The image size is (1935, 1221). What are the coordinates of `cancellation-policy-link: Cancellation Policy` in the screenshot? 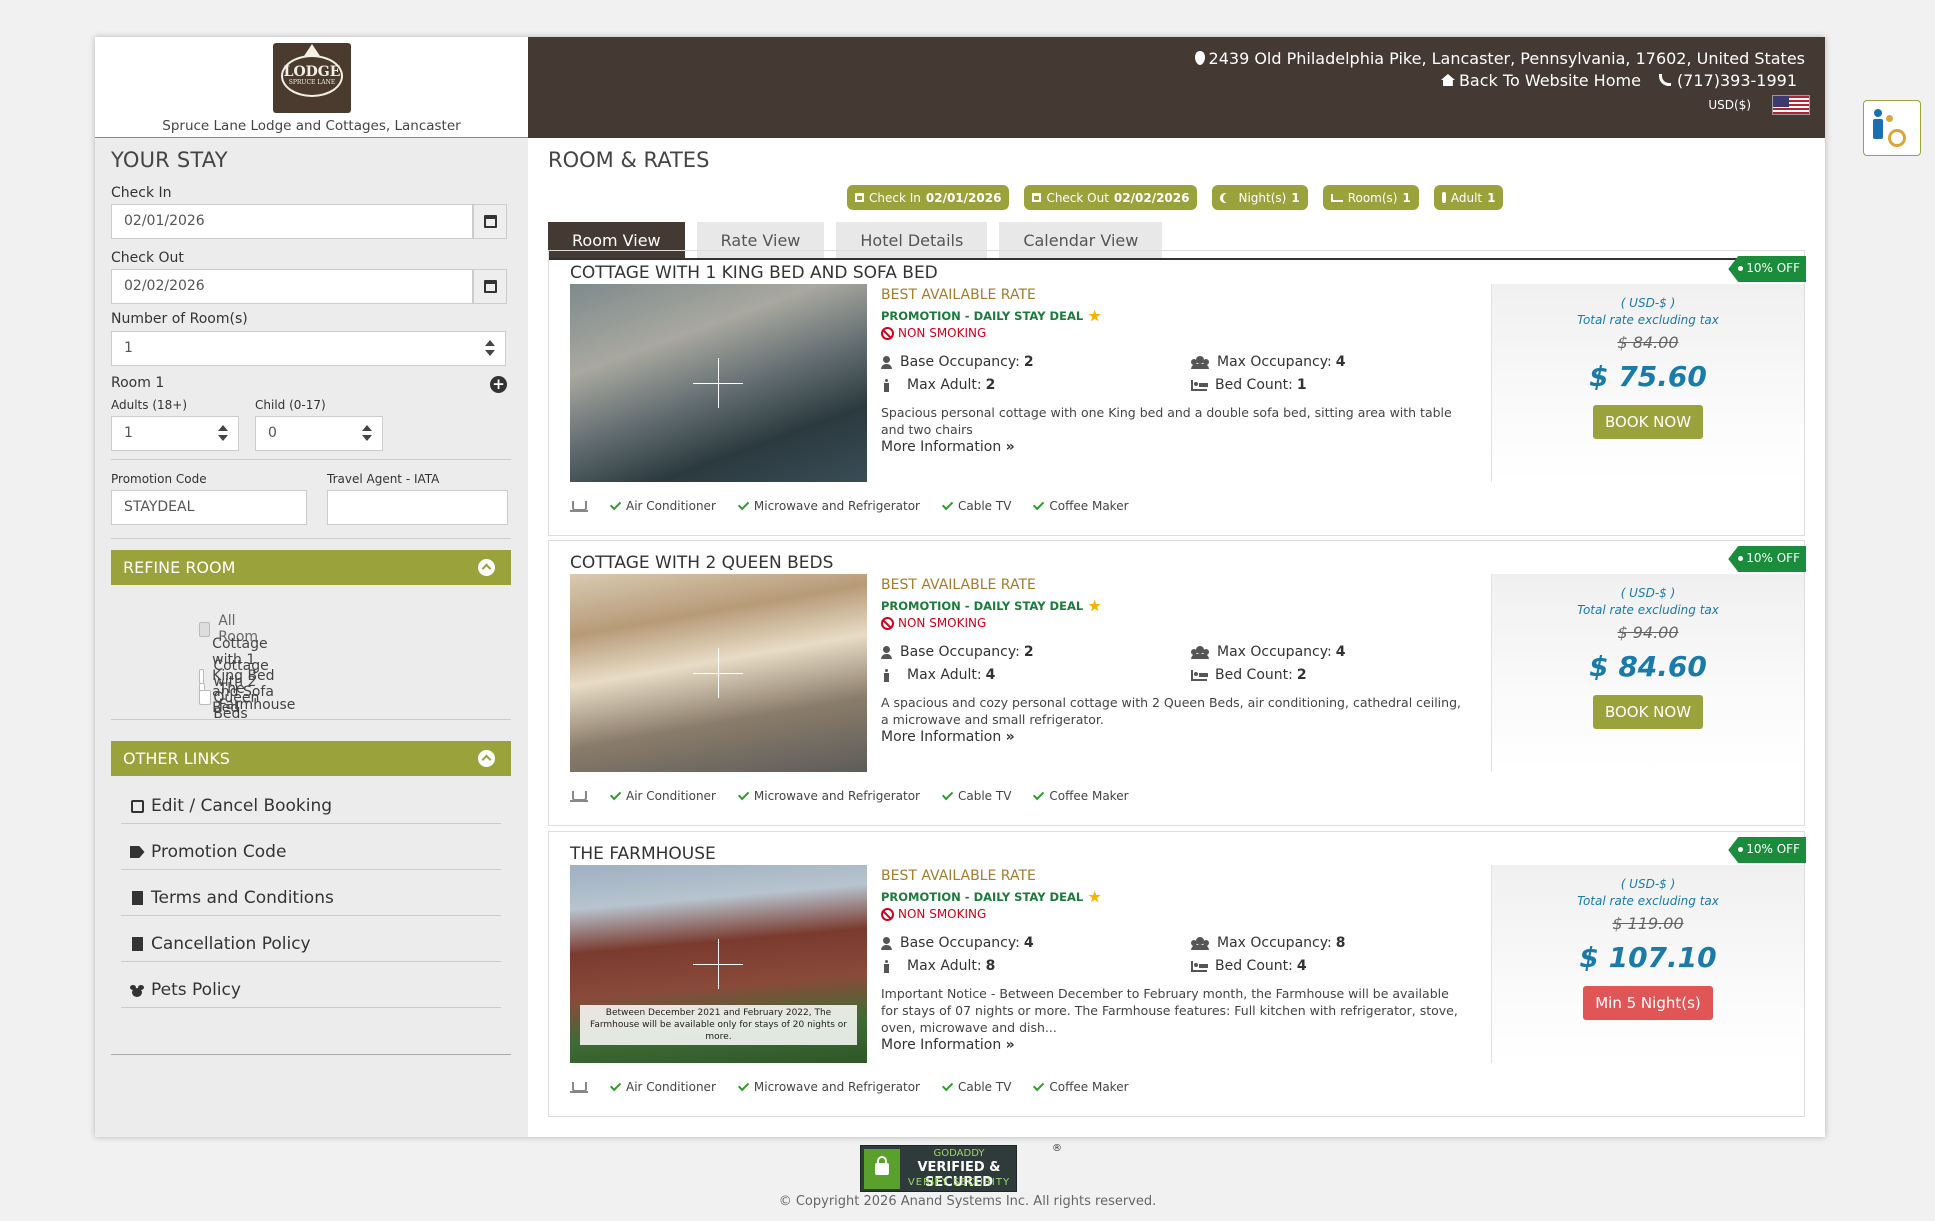 It's located at (311, 939).